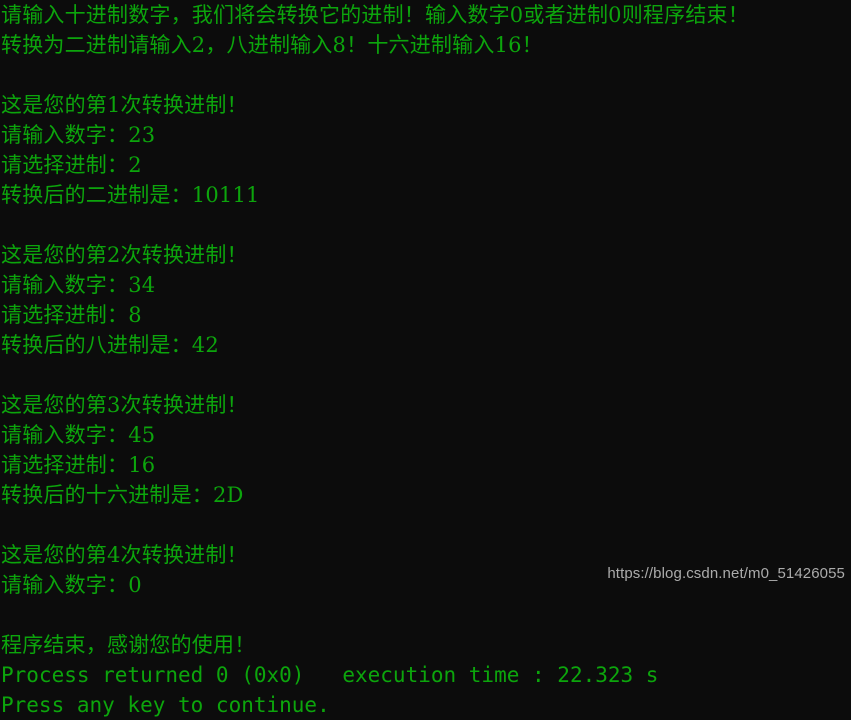 Image resolution: width=851 pixels, height=720 pixels. What do you see at coordinates (71, 315) in the screenshot?
I see `console-line: 请选择进制：8` at bounding box center [71, 315].